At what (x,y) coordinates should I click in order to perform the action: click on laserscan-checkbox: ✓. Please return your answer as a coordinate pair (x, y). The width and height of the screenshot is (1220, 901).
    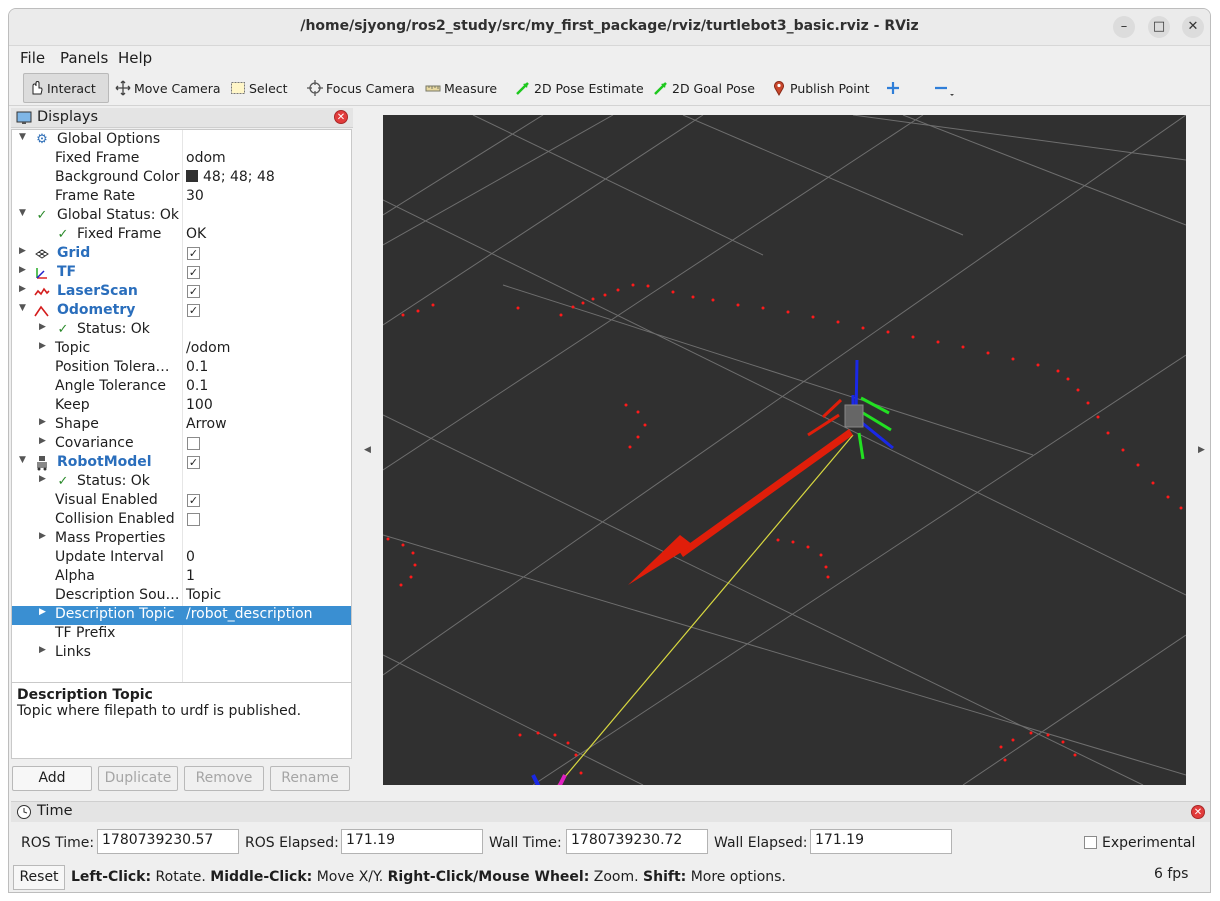
    Looking at the image, I should click on (193, 291).